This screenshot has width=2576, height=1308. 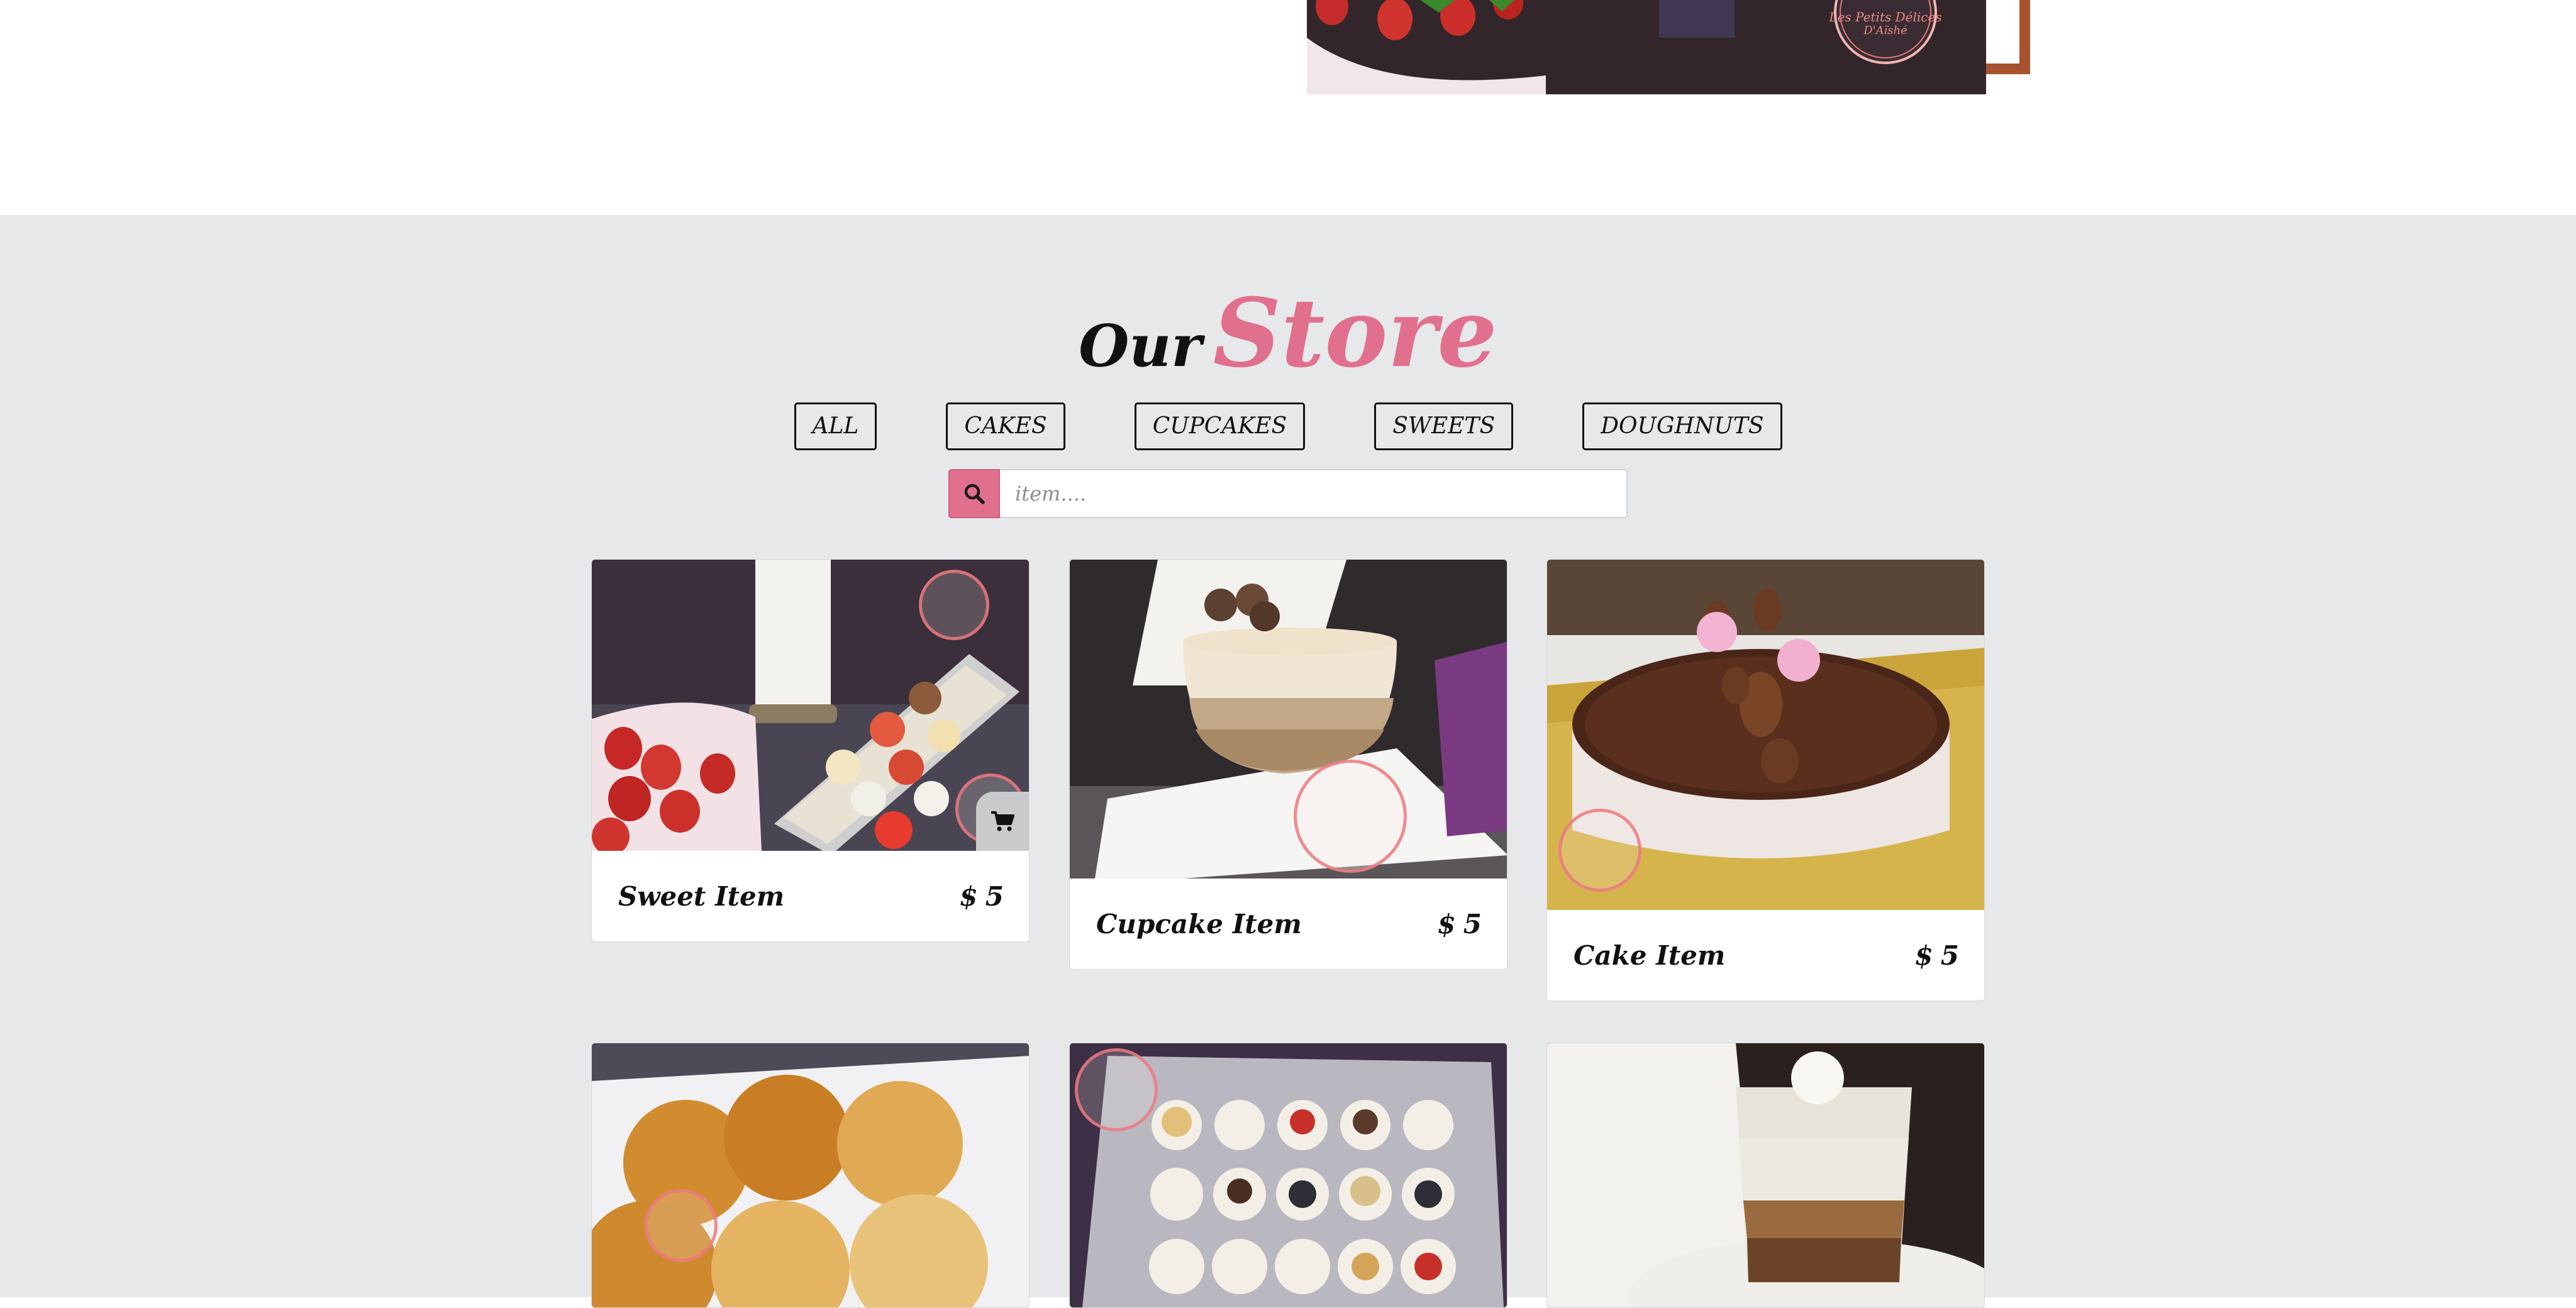 I want to click on product-card-cake: Cake Item $5, so click(x=1765, y=780).